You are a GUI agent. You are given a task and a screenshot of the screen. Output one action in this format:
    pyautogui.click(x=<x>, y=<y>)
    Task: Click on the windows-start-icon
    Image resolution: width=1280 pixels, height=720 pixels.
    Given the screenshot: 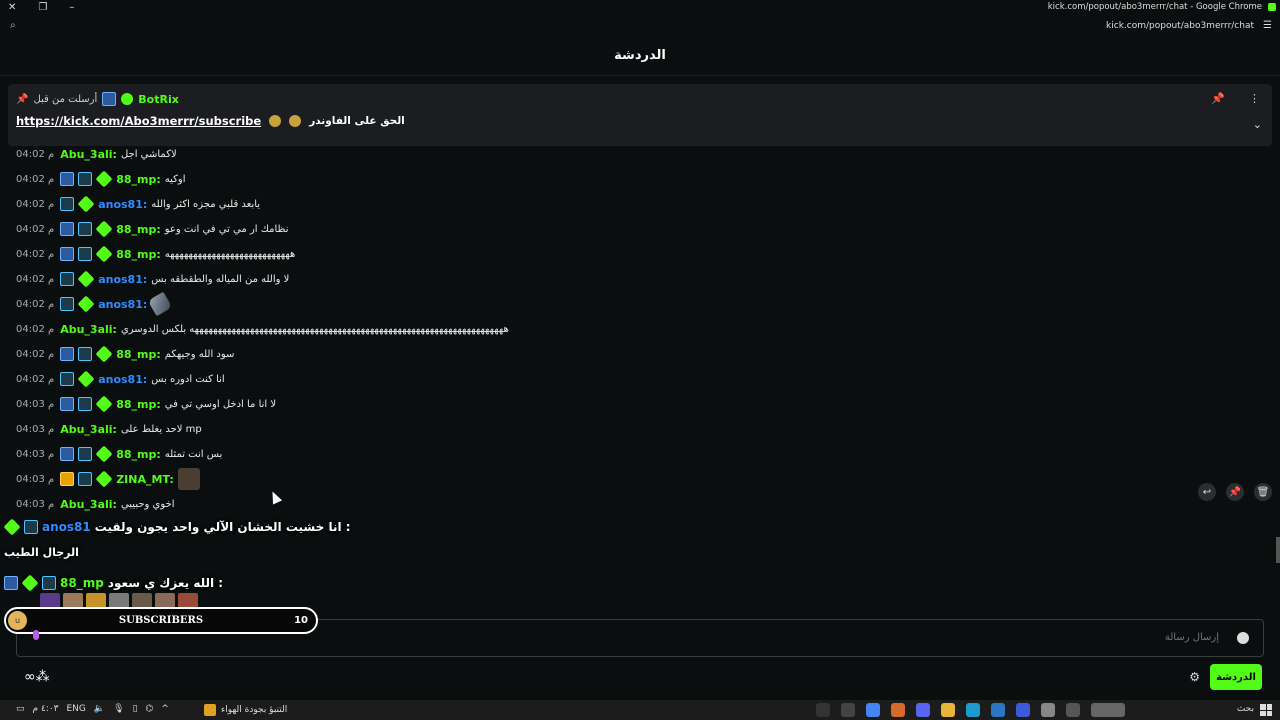 What is the action you would take?
    pyautogui.click(x=1266, y=710)
    